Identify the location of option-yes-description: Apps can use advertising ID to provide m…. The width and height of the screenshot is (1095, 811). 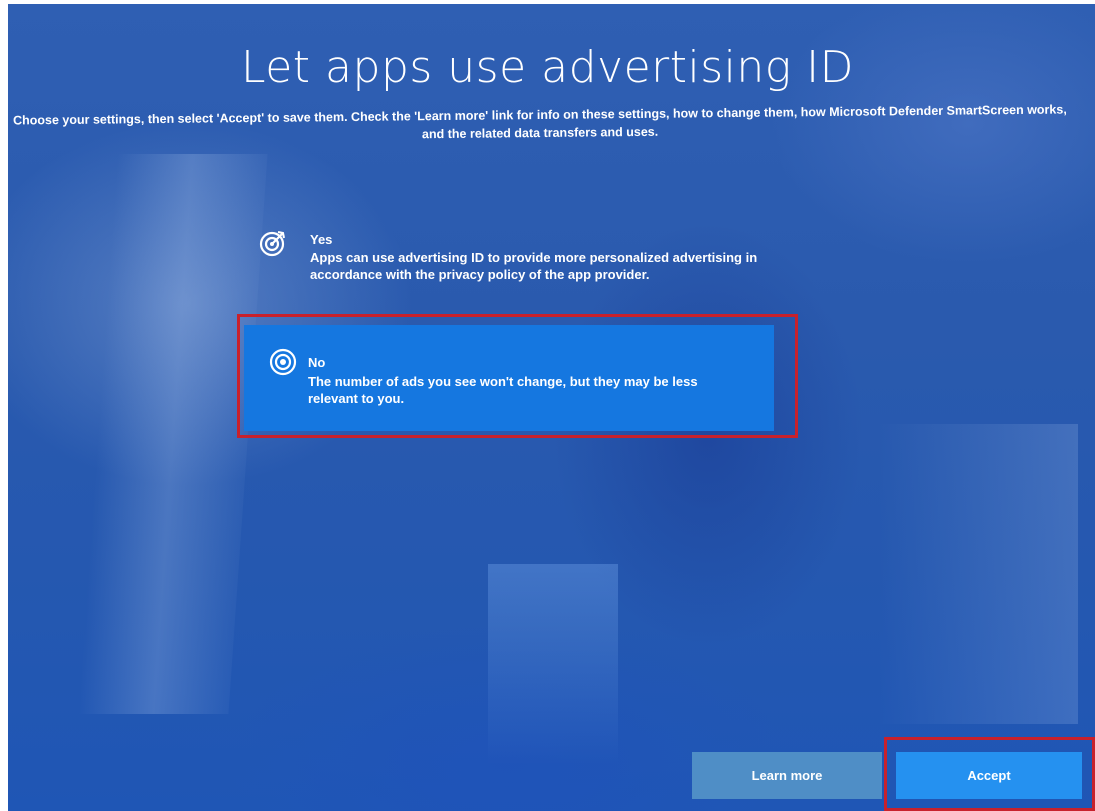
(534, 266).